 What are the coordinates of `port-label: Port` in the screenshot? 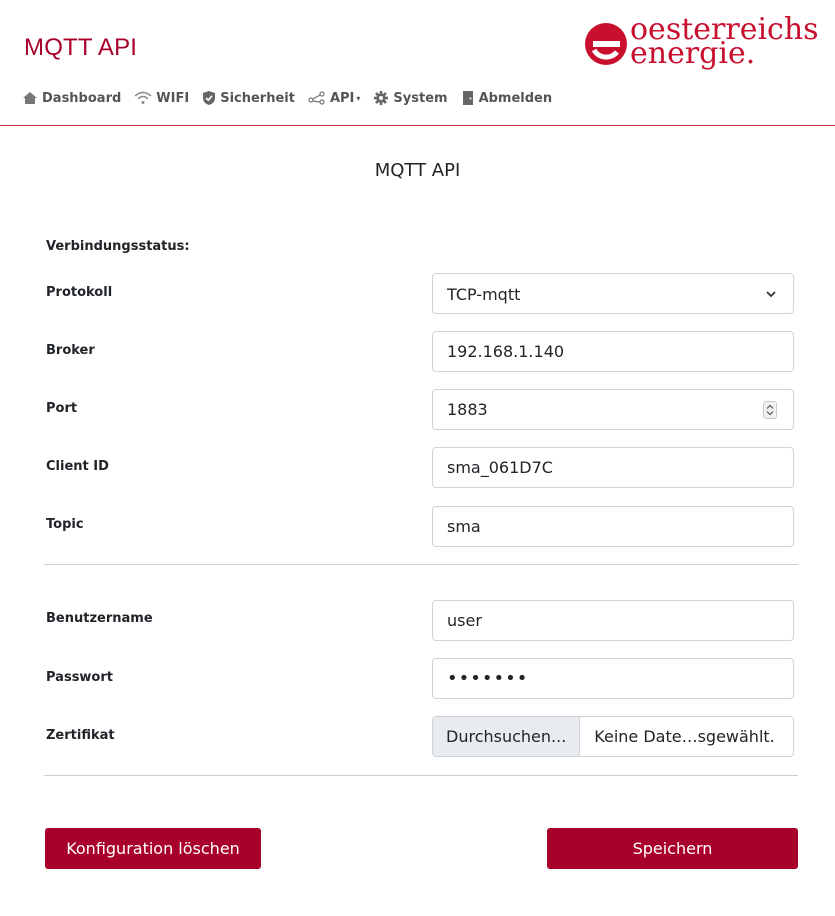 It's located at (62, 408).